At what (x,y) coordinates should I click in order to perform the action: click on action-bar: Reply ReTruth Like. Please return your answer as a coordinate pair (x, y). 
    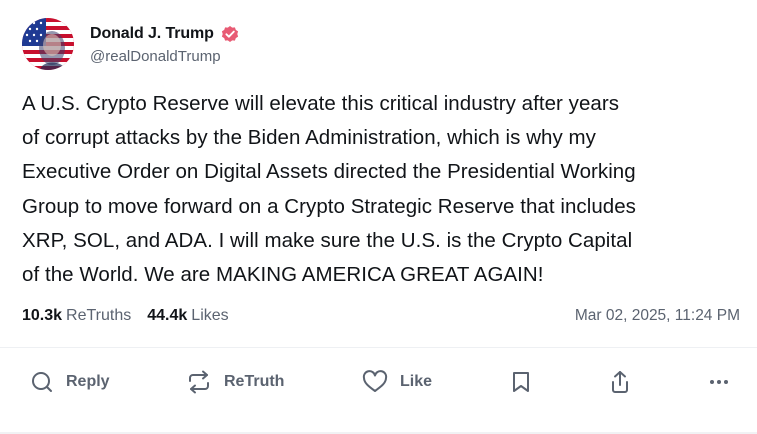
    Looking at the image, I should click on (378, 382).